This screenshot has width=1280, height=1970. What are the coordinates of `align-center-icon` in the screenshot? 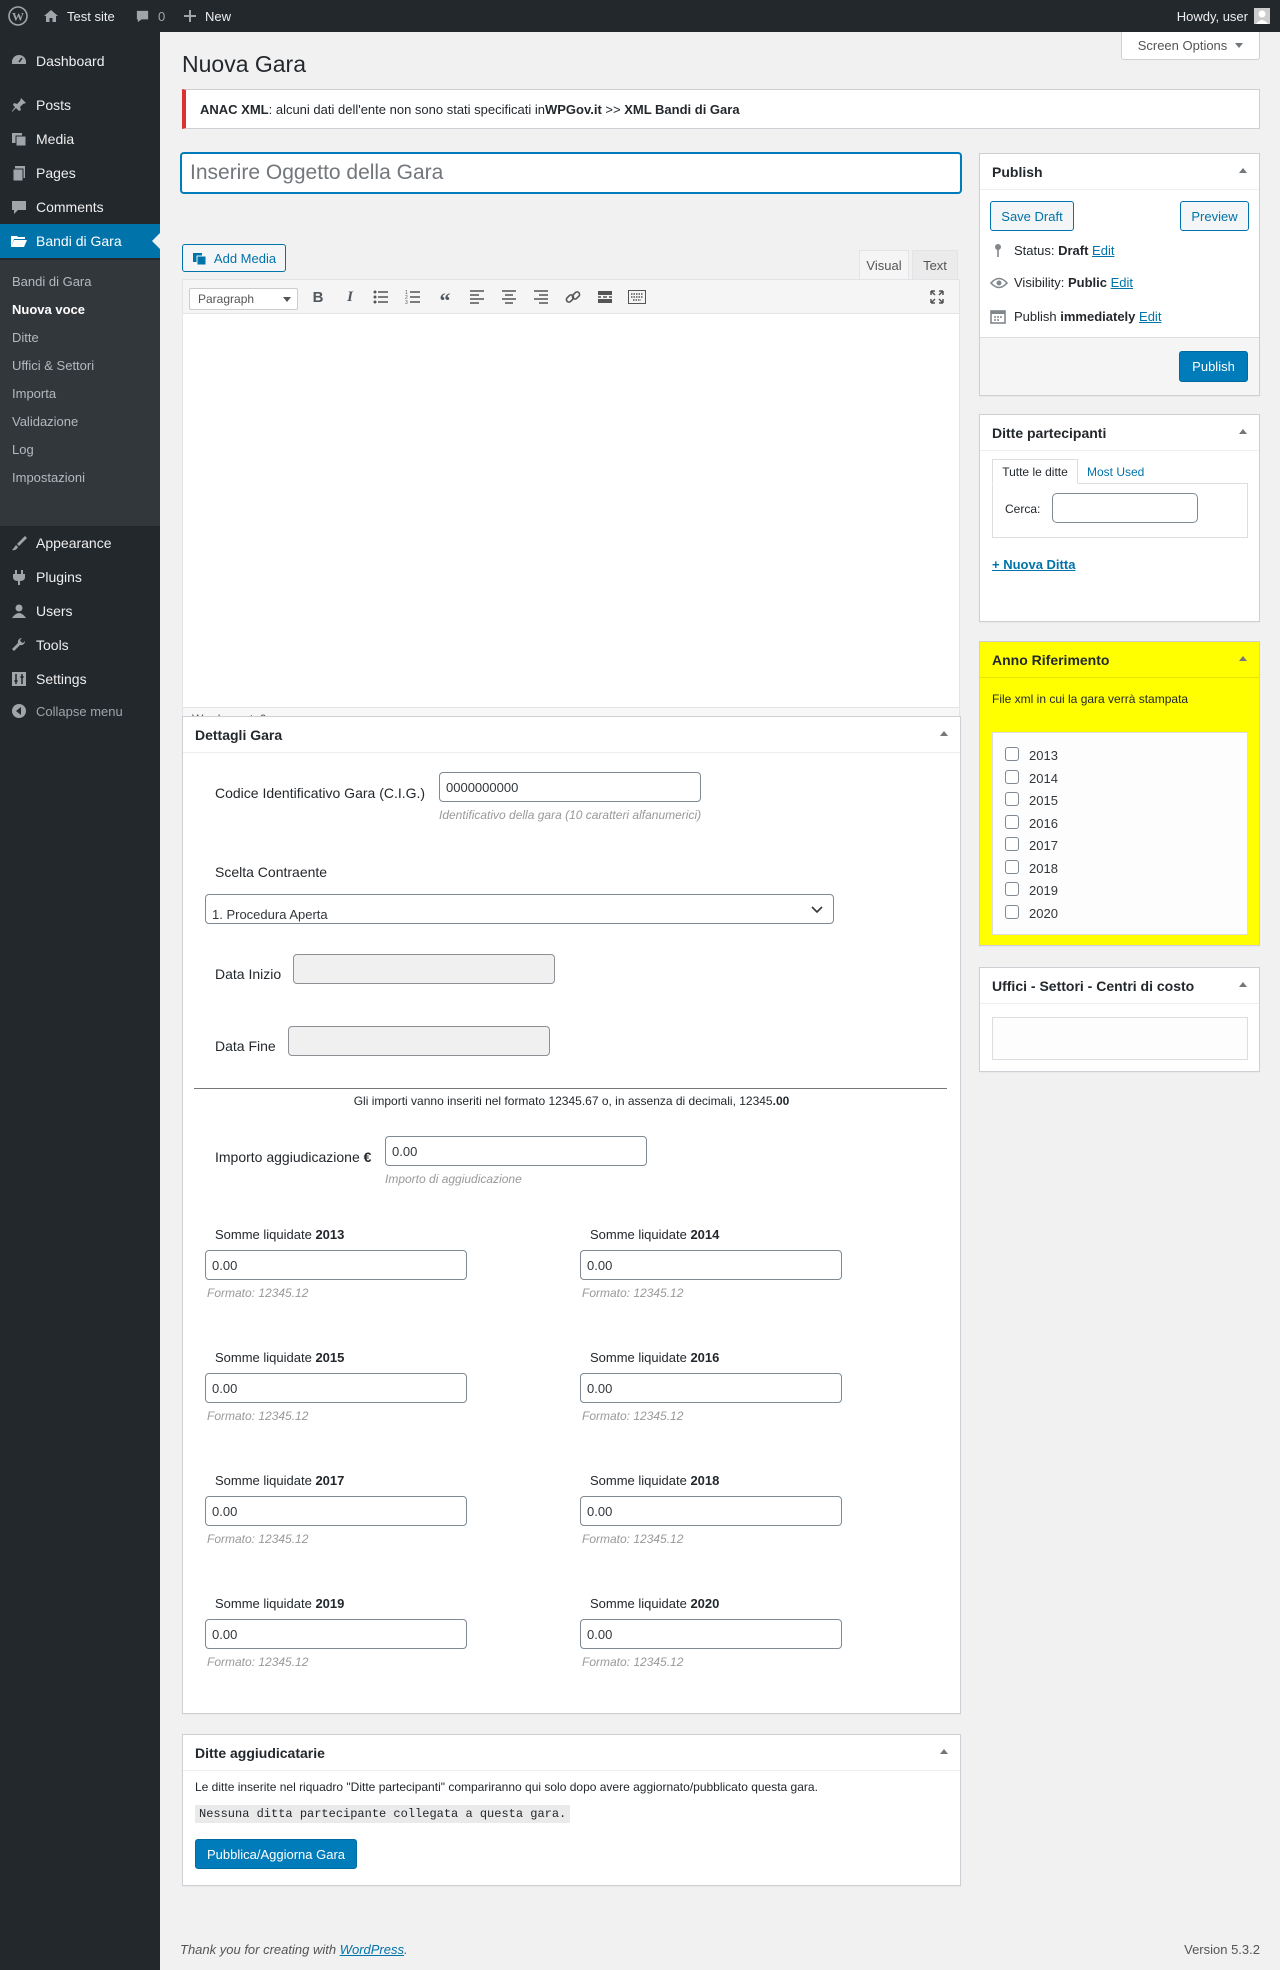 It's located at (509, 297).